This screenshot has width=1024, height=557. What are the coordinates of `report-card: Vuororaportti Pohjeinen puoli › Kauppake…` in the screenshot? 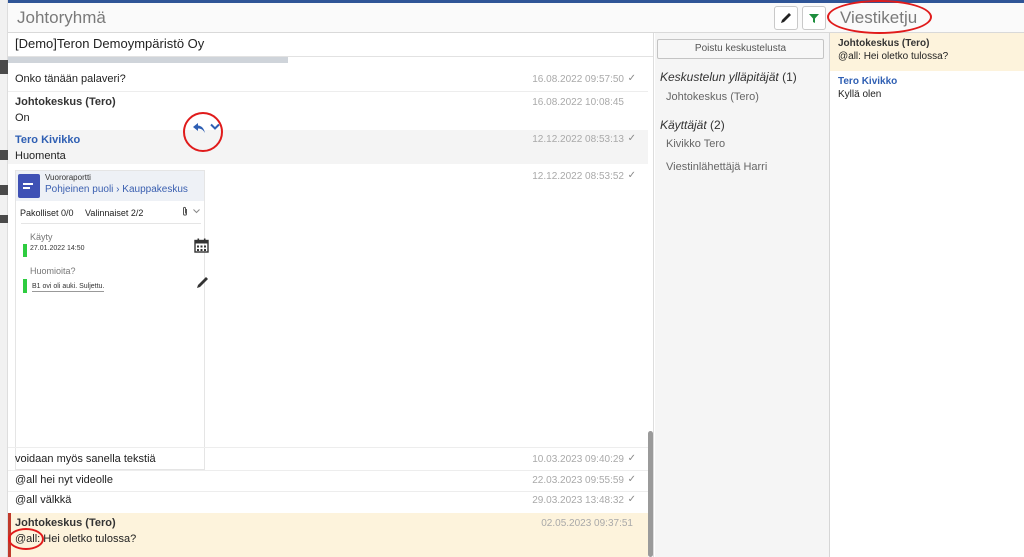 It's located at (112, 320).